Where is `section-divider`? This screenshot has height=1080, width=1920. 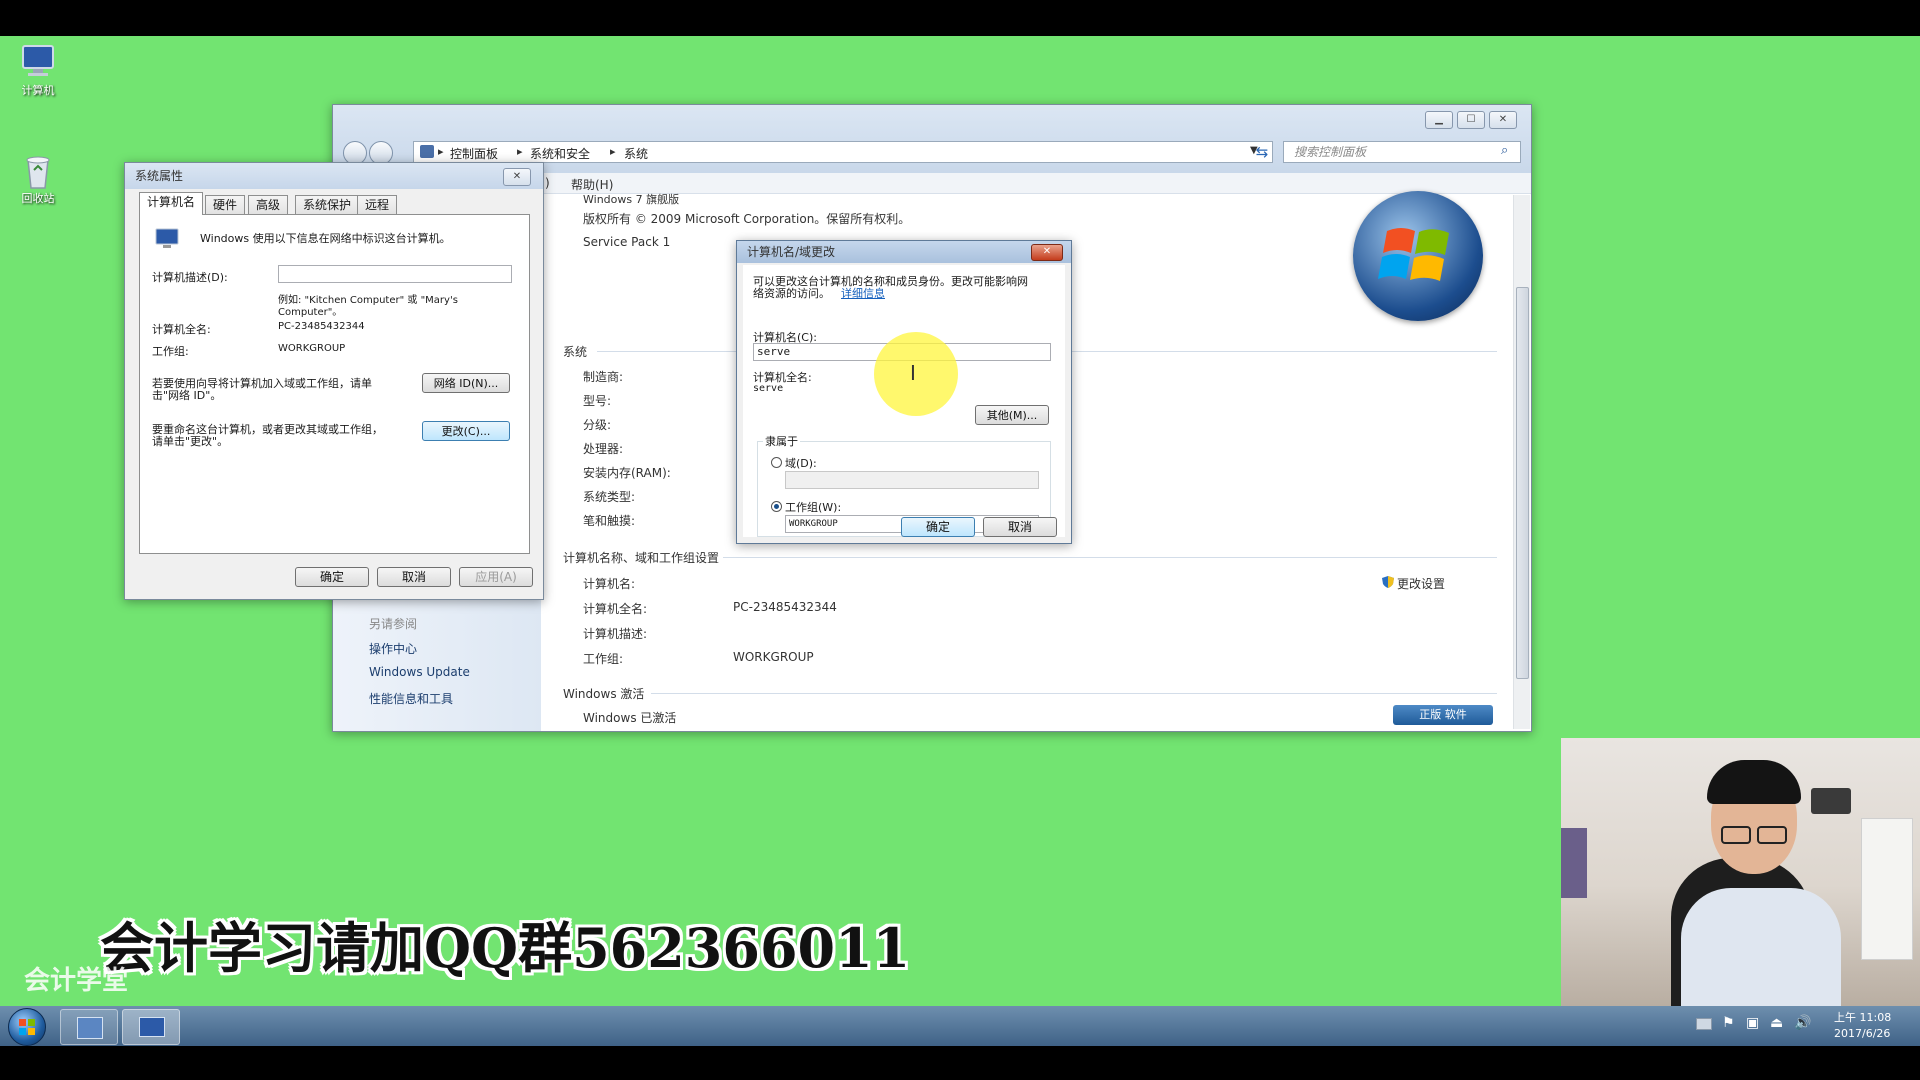 section-divider is located at coordinates (1110, 557).